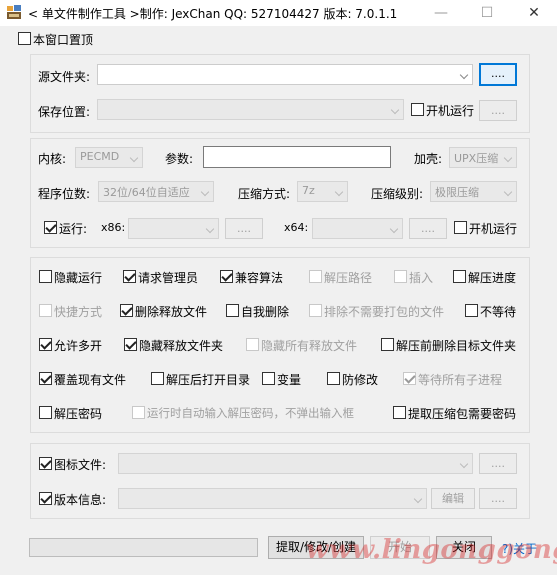 The width and height of the screenshot is (557, 575). What do you see at coordinates (473, 191) in the screenshot?
I see `compress-level-combo: 极限压缩` at bounding box center [473, 191].